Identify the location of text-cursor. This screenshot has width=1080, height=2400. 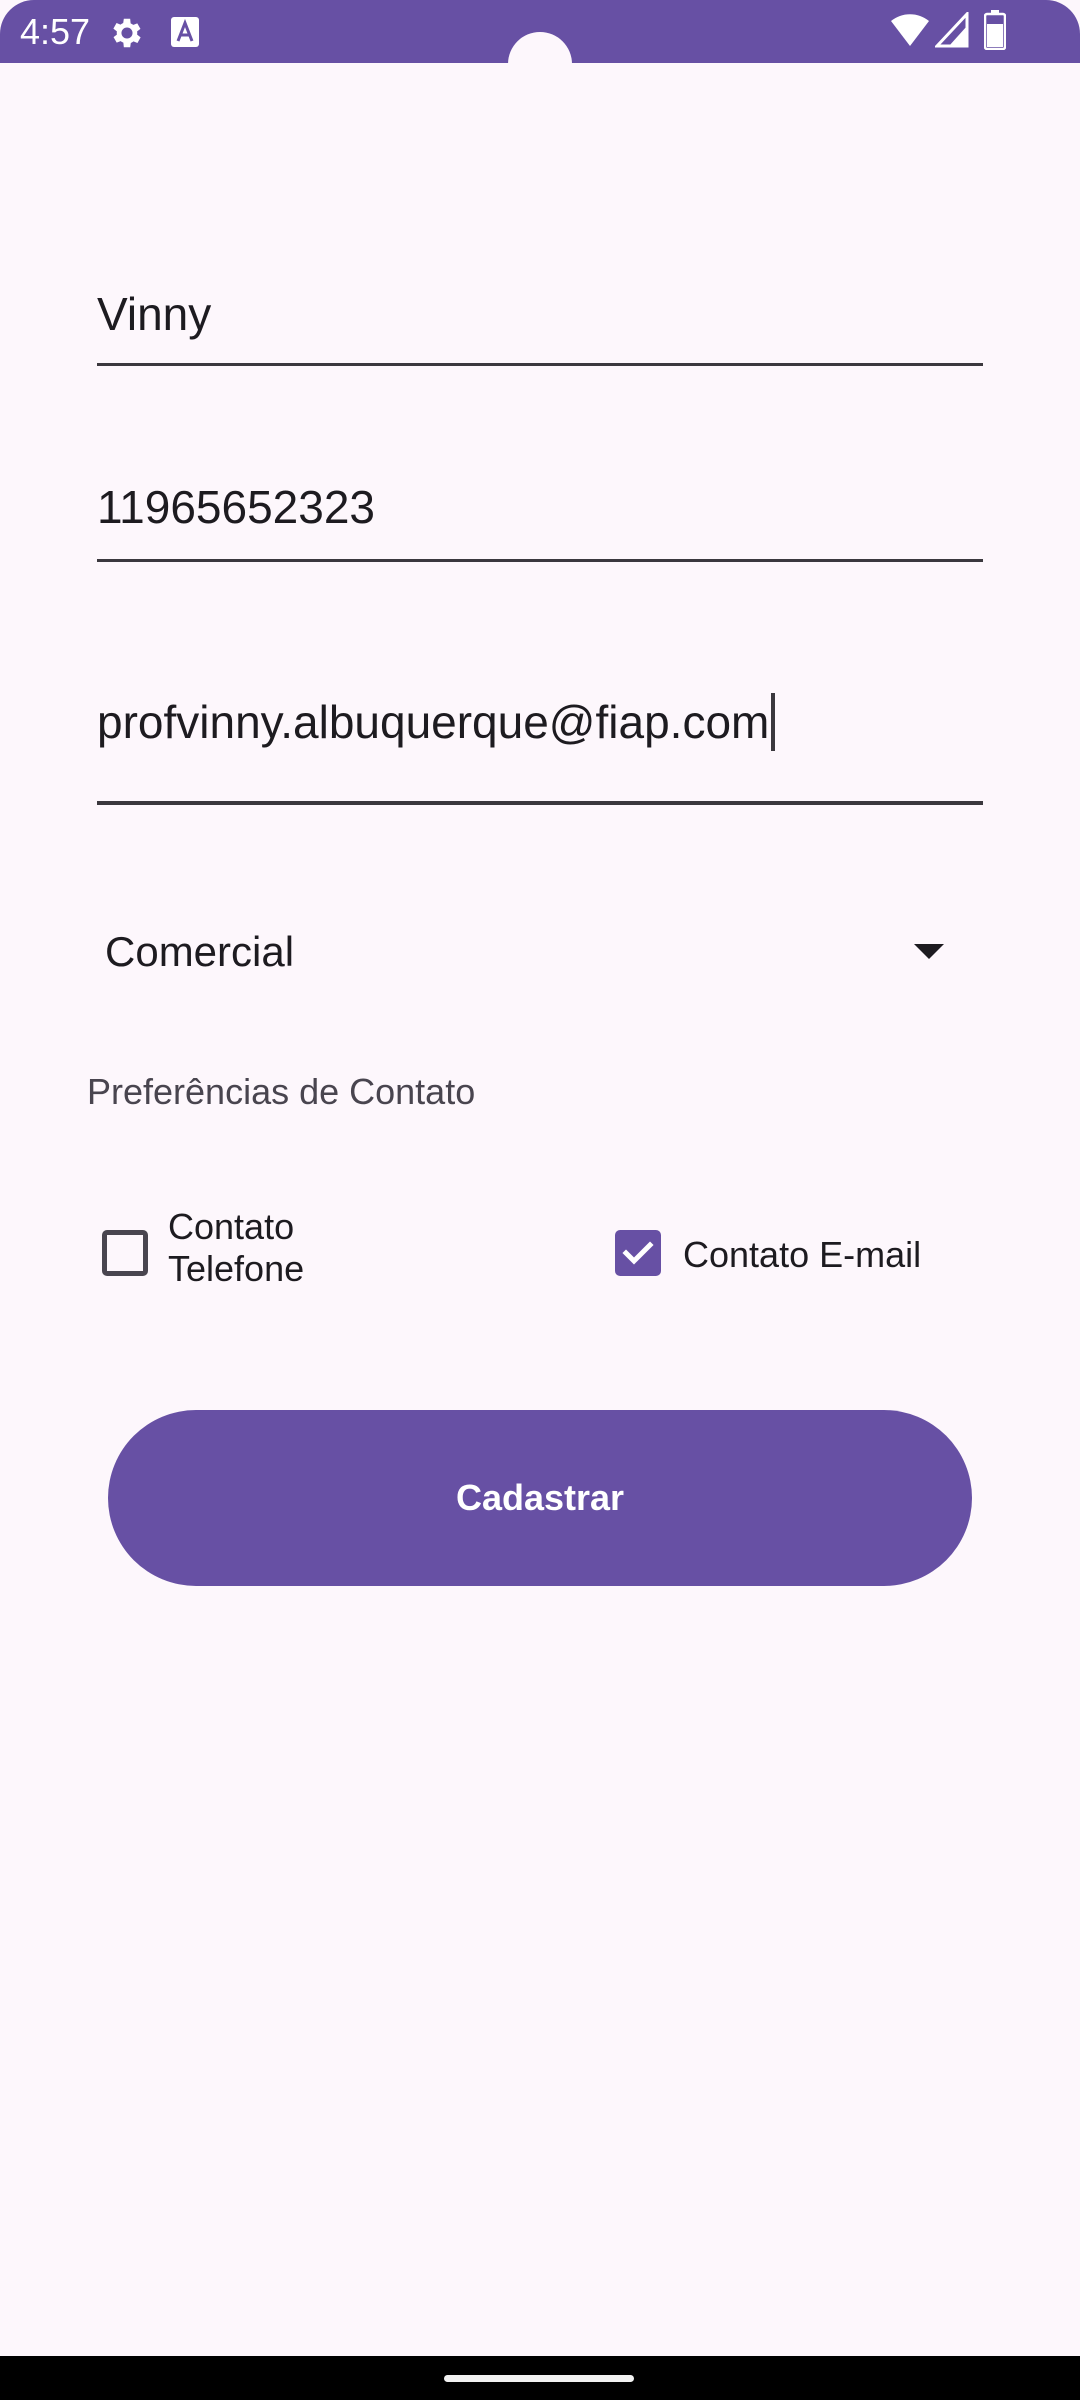
(773, 721).